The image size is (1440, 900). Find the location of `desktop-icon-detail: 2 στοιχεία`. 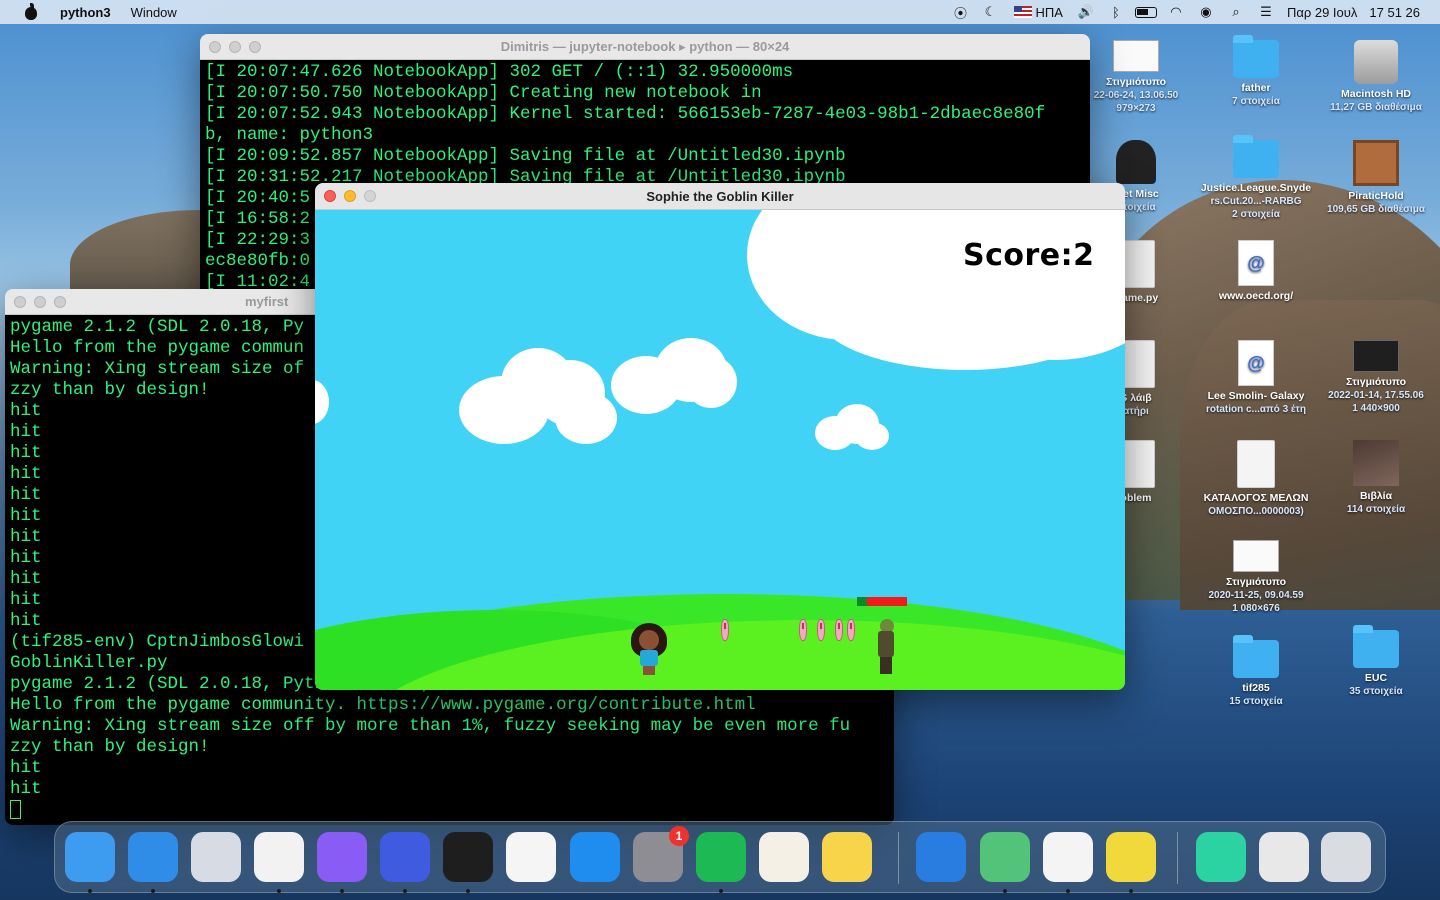

desktop-icon-detail: 2 στοιχεία is located at coordinates (1256, 214).